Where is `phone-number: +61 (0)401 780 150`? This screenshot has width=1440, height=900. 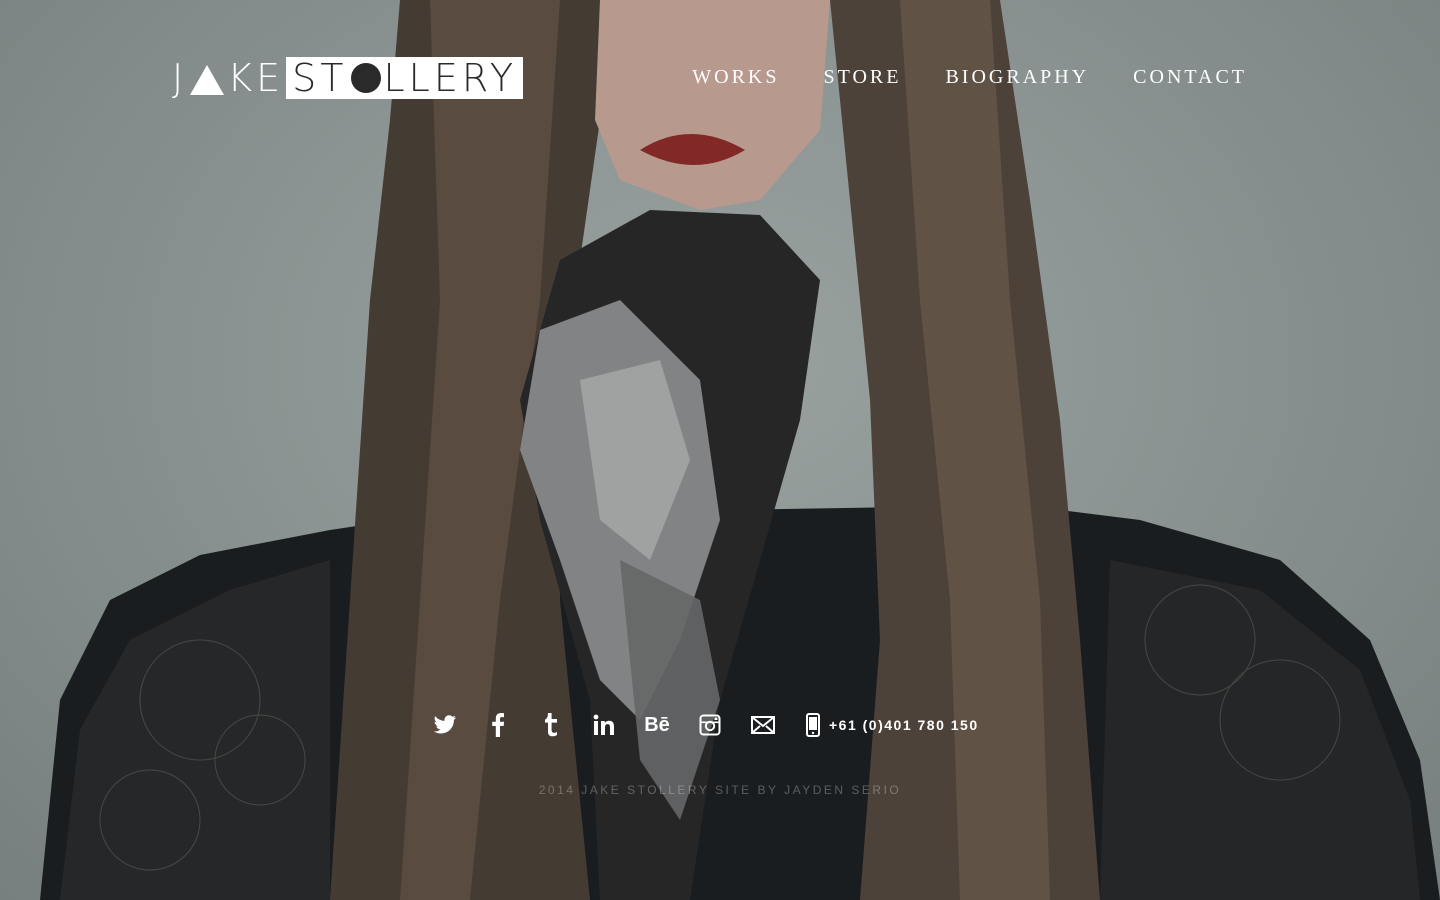 phone-number: +61 (0)401 780 150 is located at coordinates (904, 725).